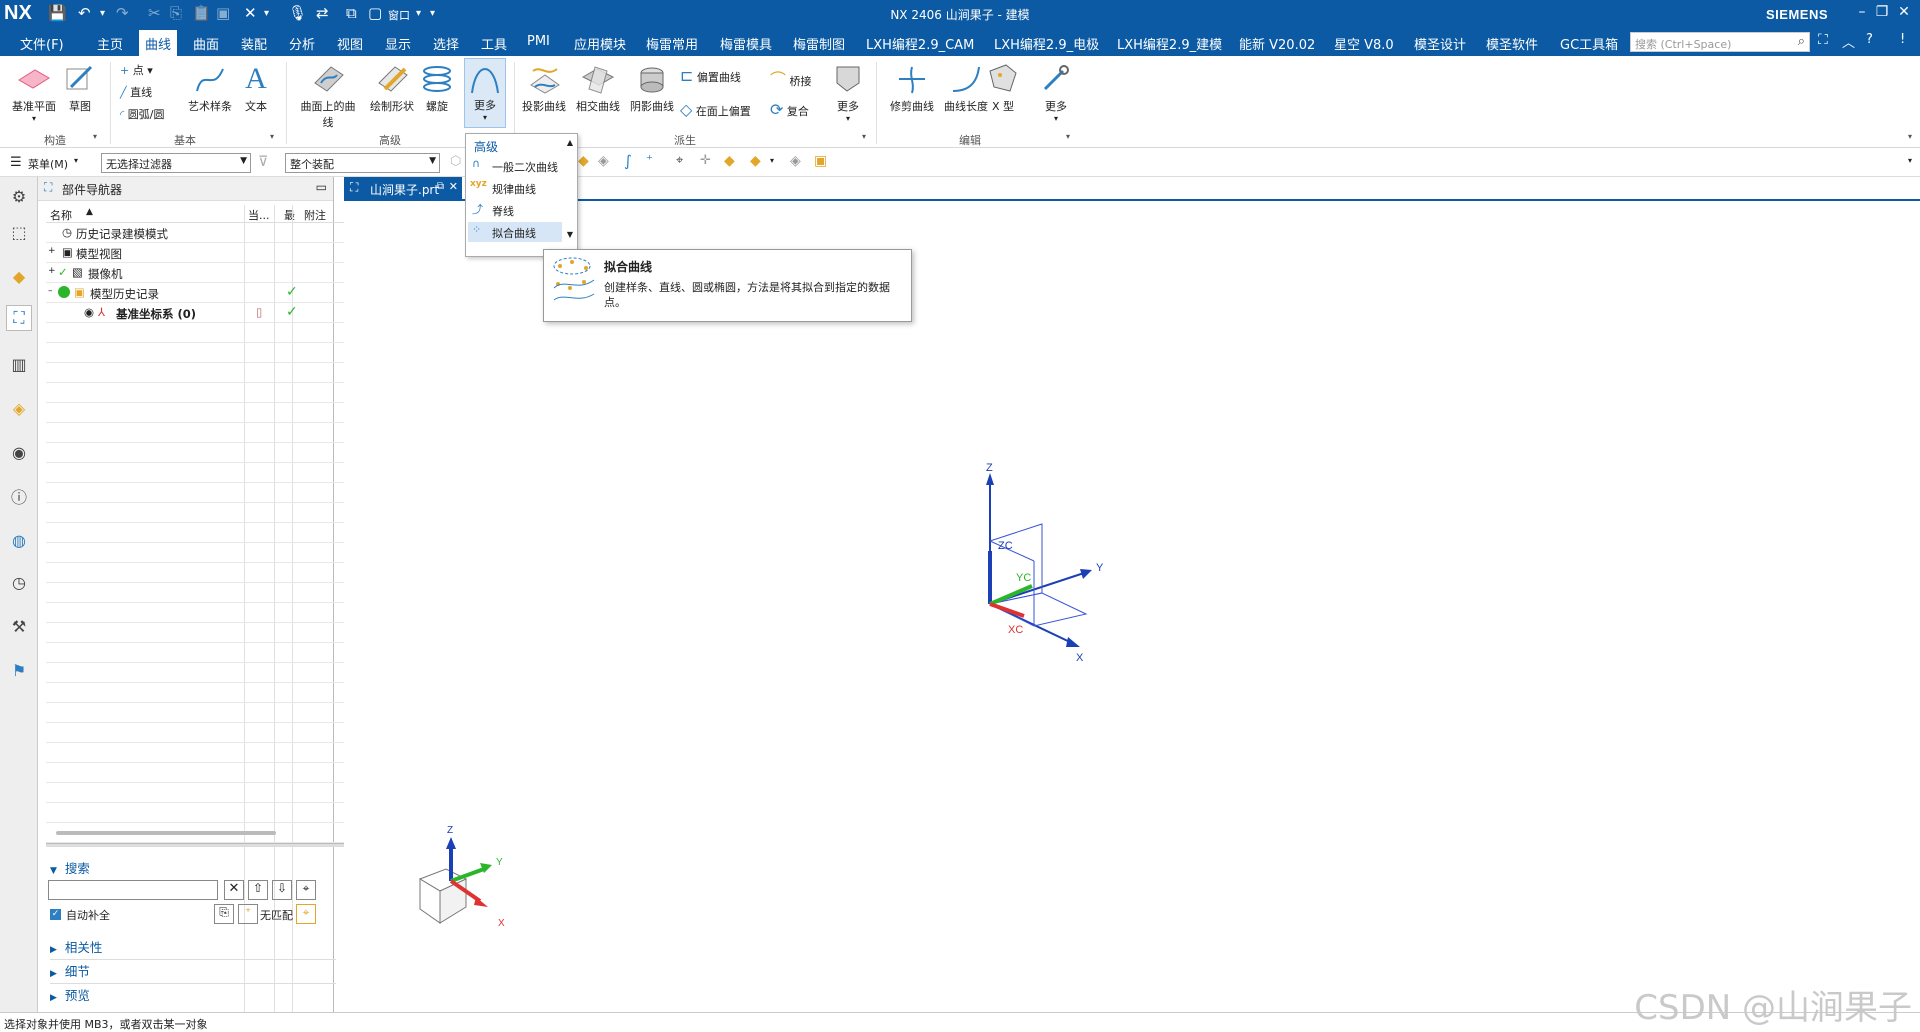 The width and height of the screenshot is (1920, 1032). I want to click on menu-pmi: PMI, so click(538, 41).